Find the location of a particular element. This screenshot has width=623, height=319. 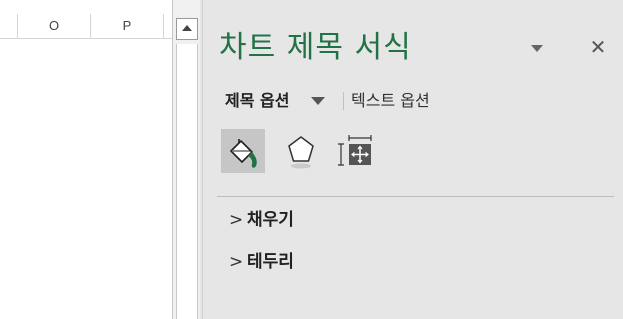

size-properties-icon is located at coordinates (355, 150).